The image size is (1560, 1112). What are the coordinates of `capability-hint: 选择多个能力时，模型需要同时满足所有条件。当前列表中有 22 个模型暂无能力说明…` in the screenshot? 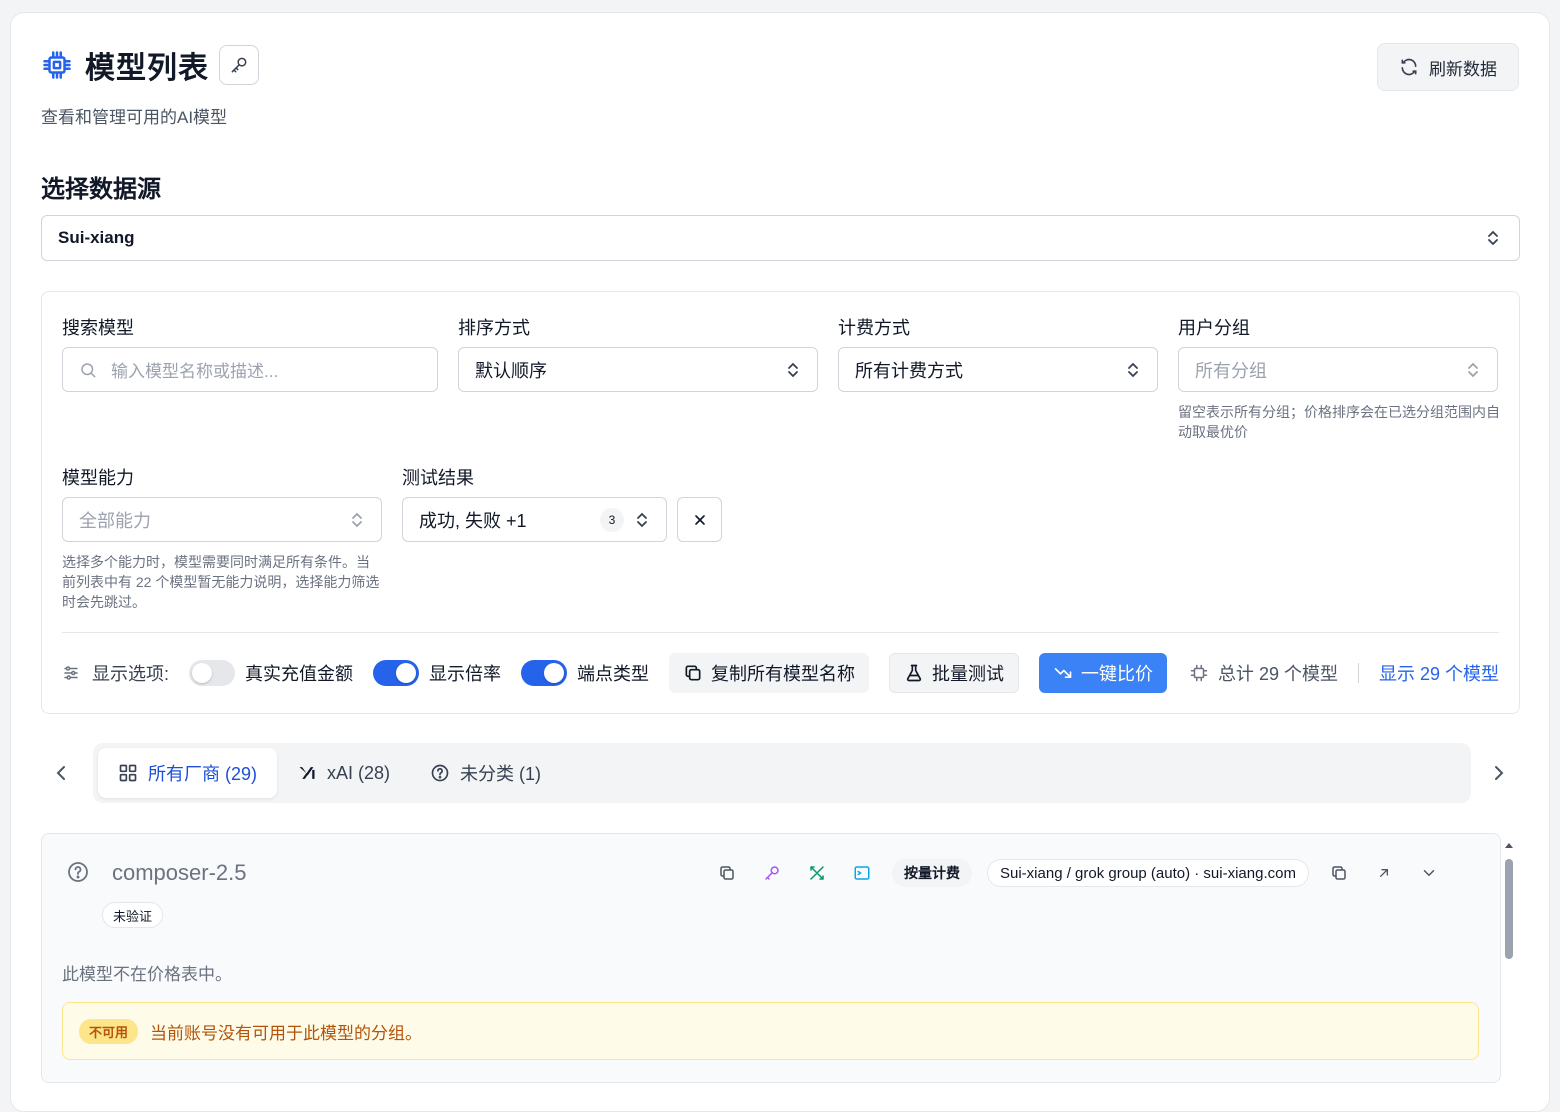 It's located at (221, 582).